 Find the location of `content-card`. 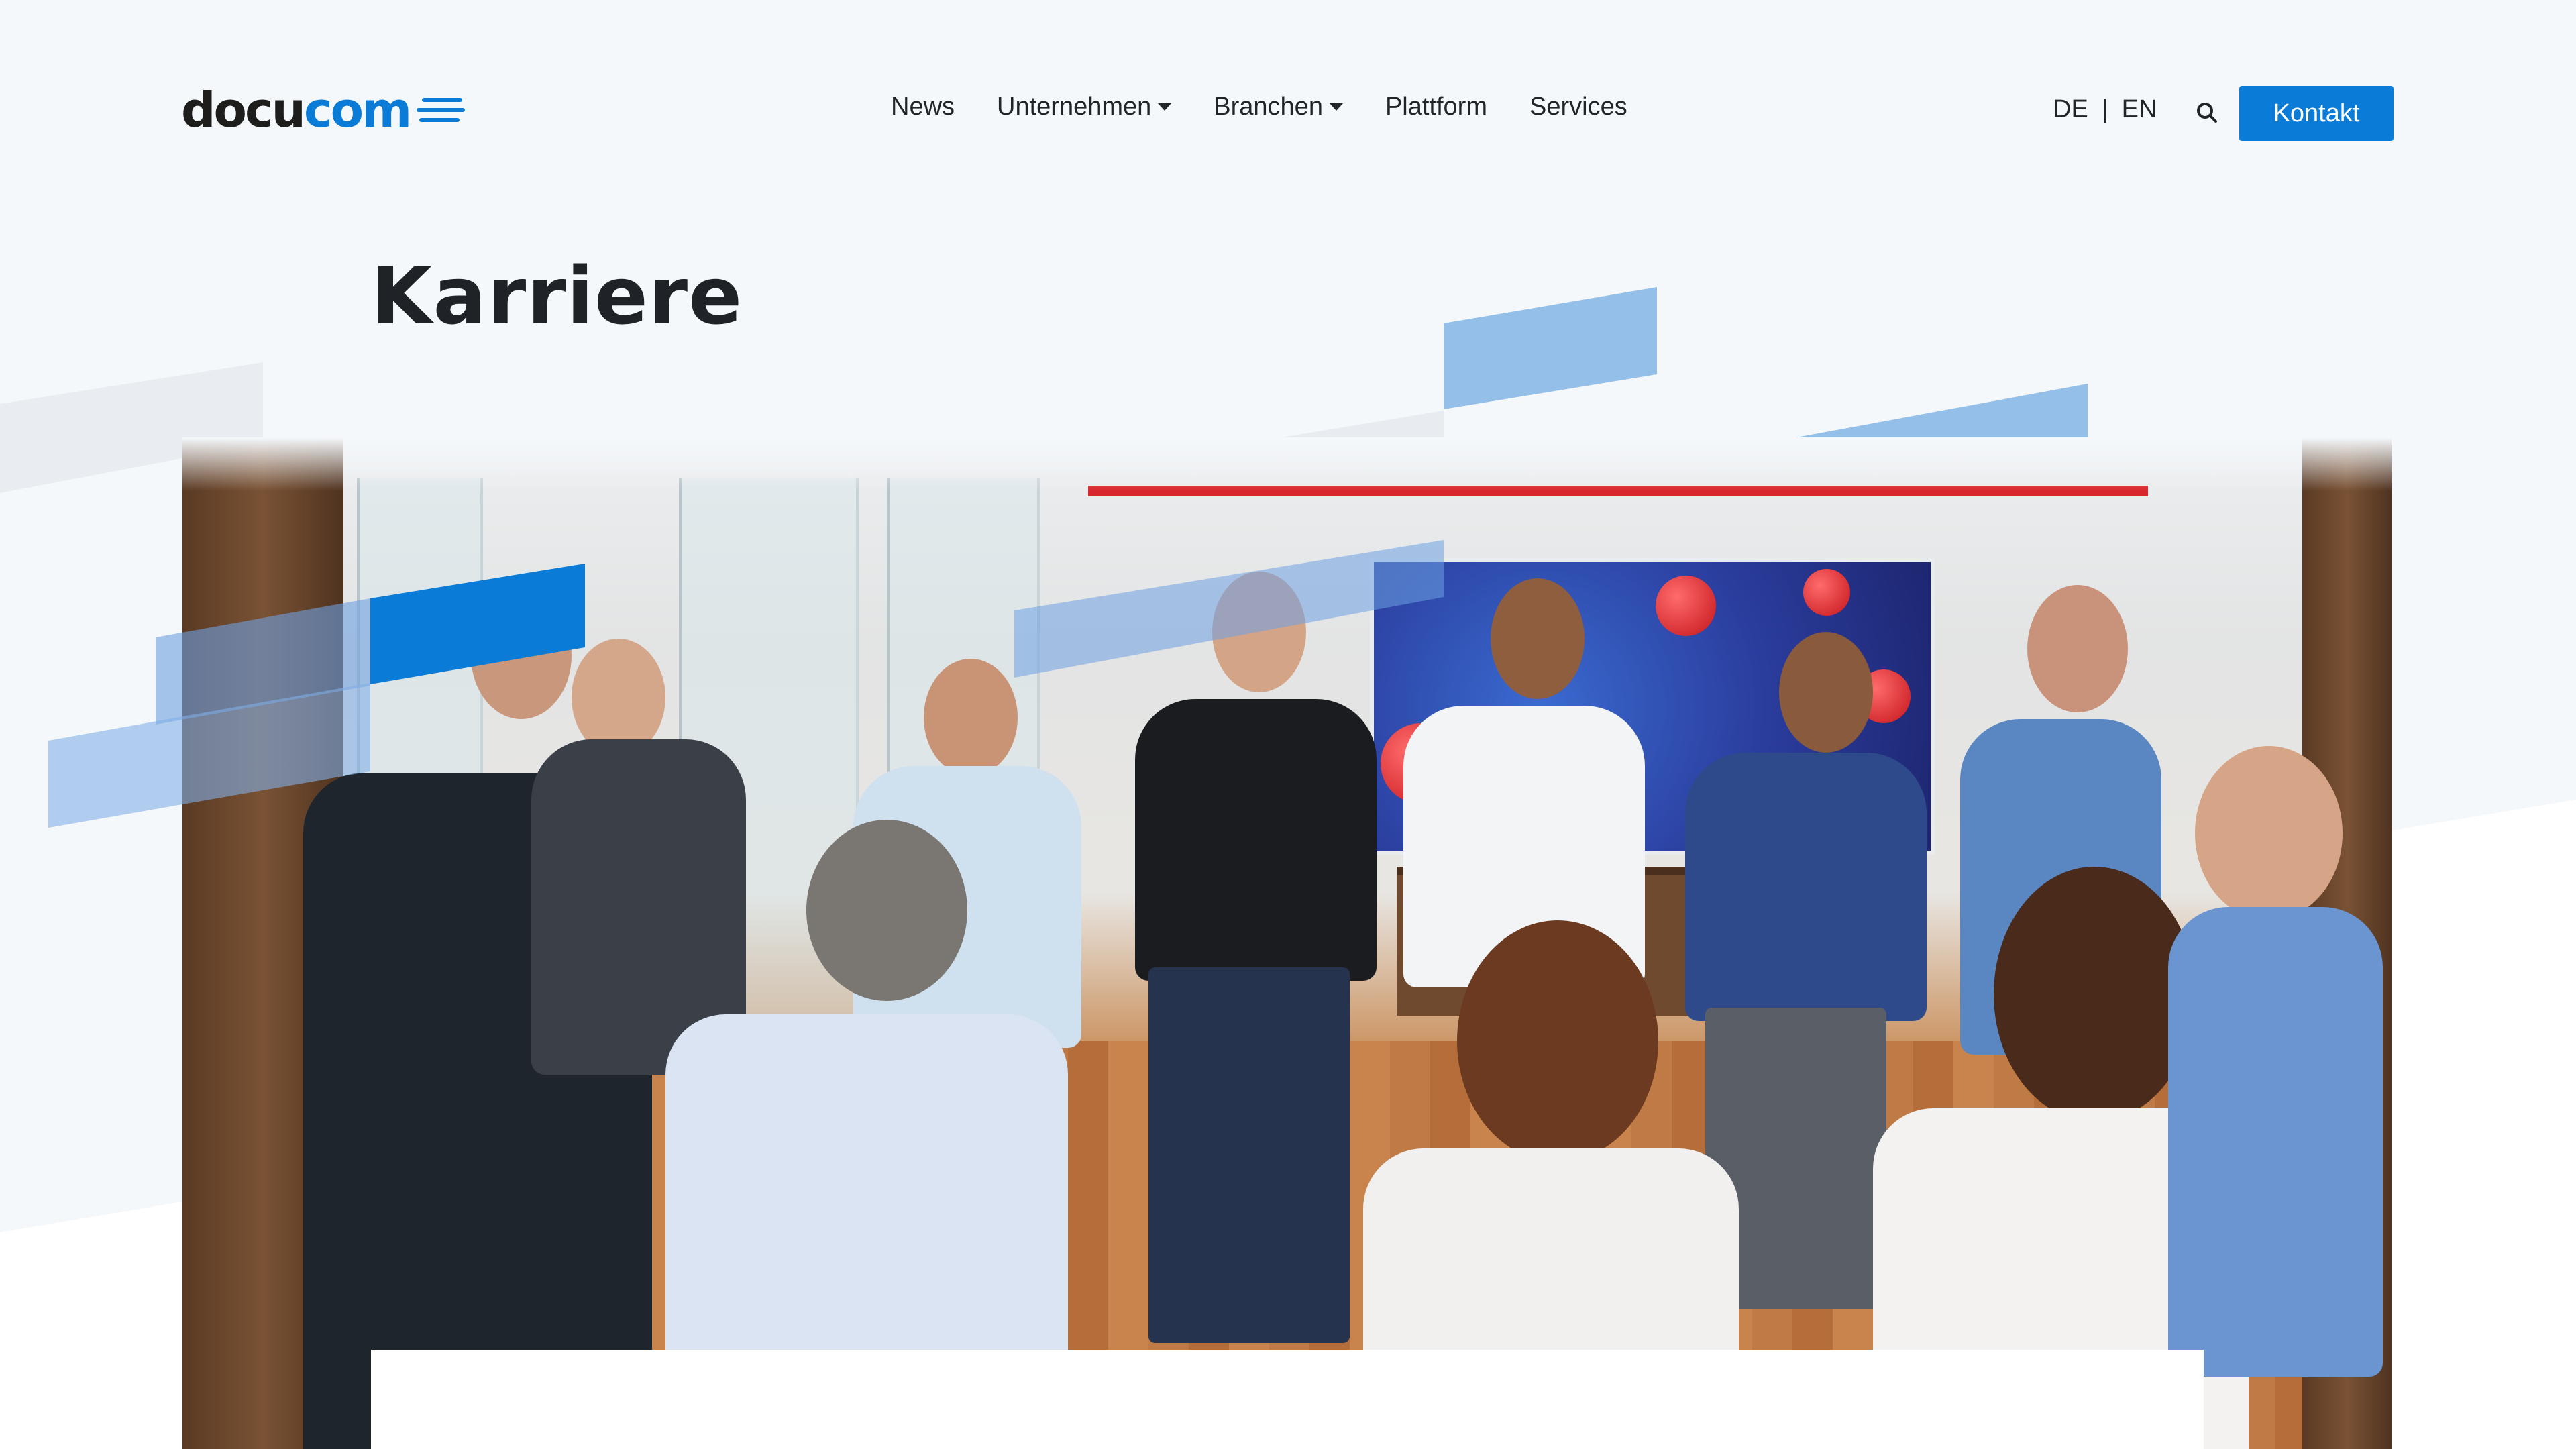

content-card is located at coordinates (1287, 1399).